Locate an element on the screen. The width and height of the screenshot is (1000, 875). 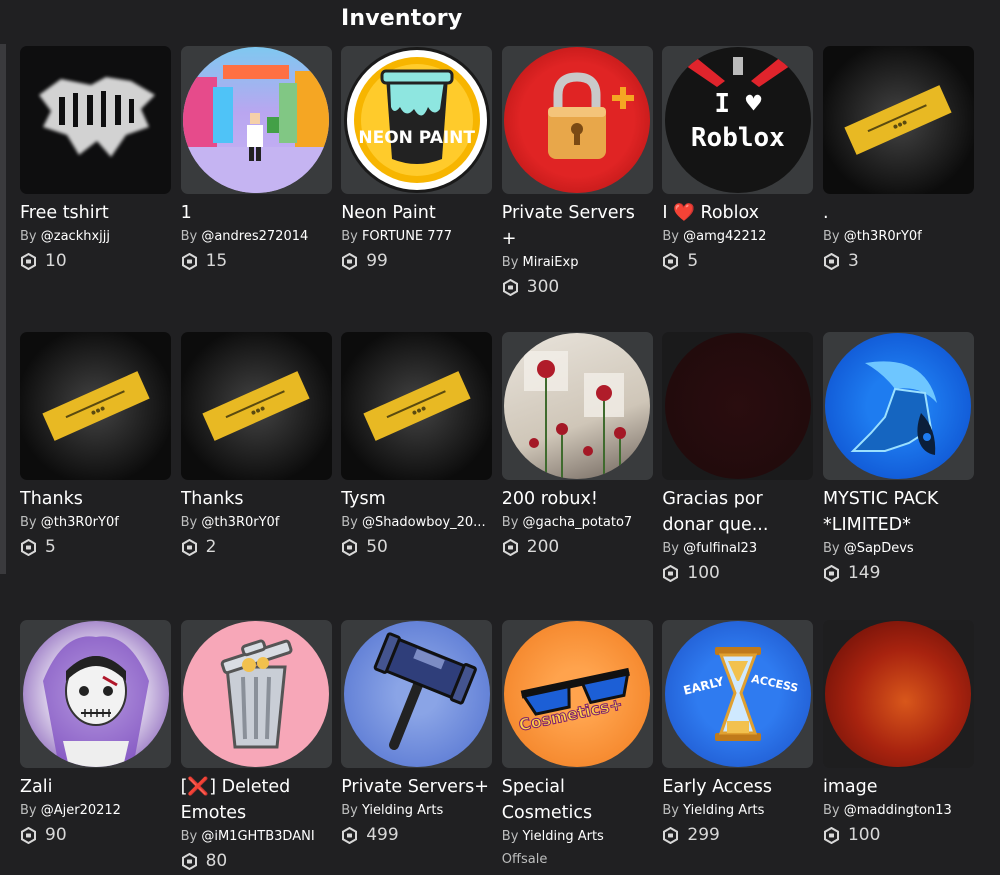
item-card: Free tshirt By @zackhxjjj 10 is located at coordinates (95, 189).